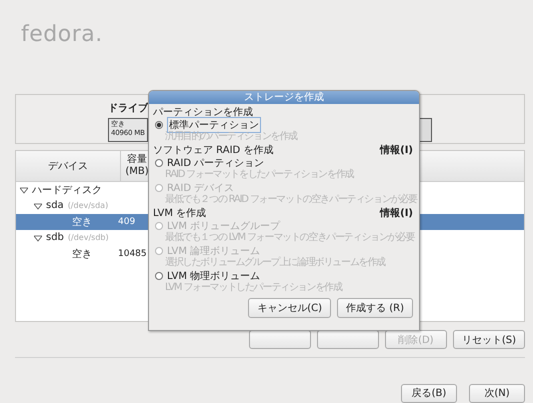  I want to click on option-description: 最低でも１つの LVM フォーマットの空きパーティションが必要, so click(289, 238).